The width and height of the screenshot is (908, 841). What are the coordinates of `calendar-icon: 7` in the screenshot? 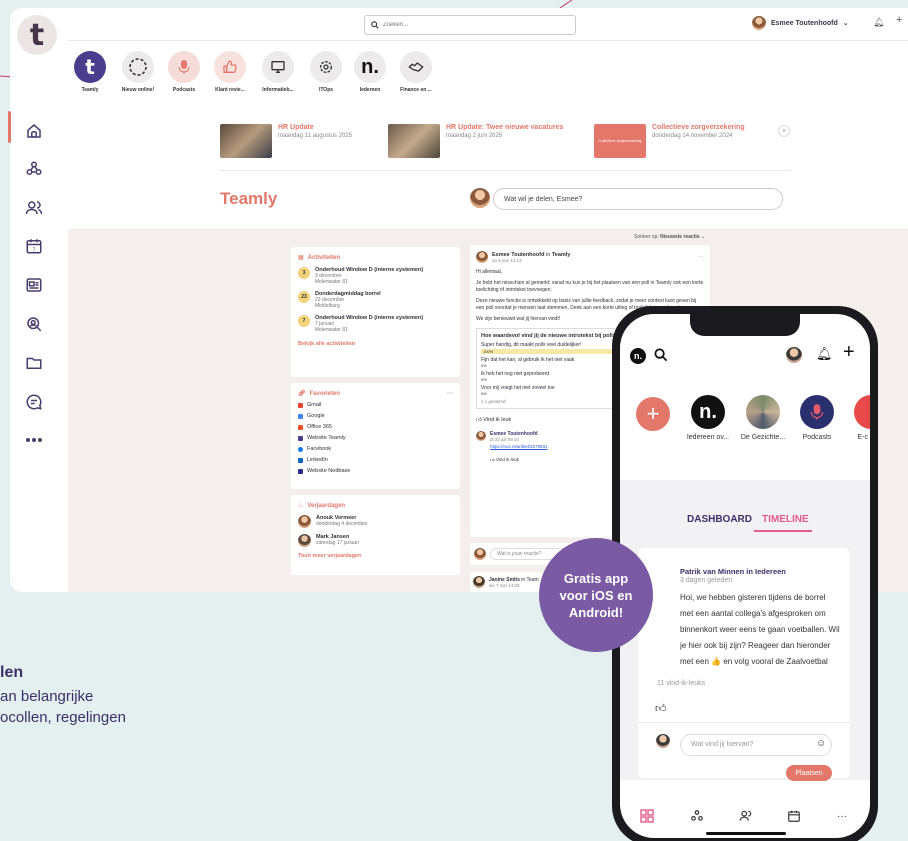 It's located at (34, 246).